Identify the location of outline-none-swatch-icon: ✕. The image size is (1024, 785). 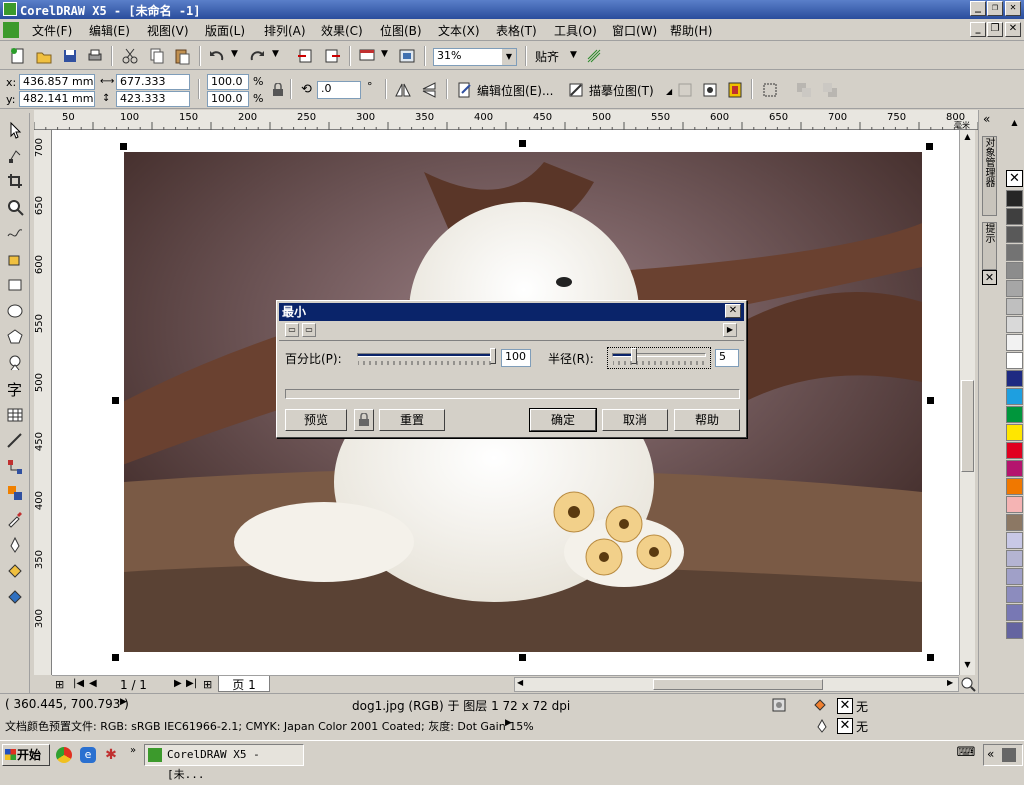
(845, 726).